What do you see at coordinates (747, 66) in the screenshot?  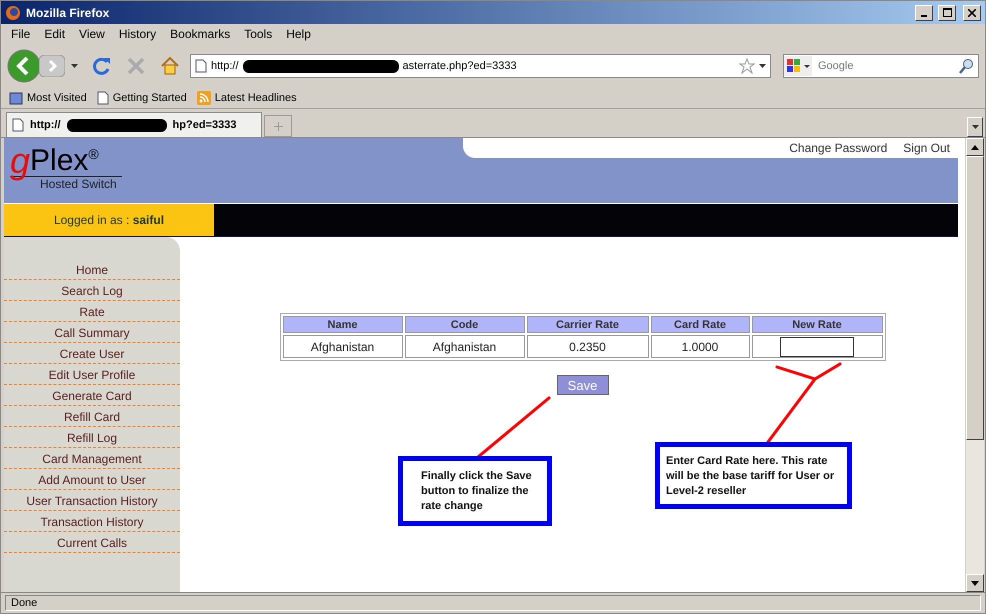 I see `star-icon` at bounding box center [747, 66].